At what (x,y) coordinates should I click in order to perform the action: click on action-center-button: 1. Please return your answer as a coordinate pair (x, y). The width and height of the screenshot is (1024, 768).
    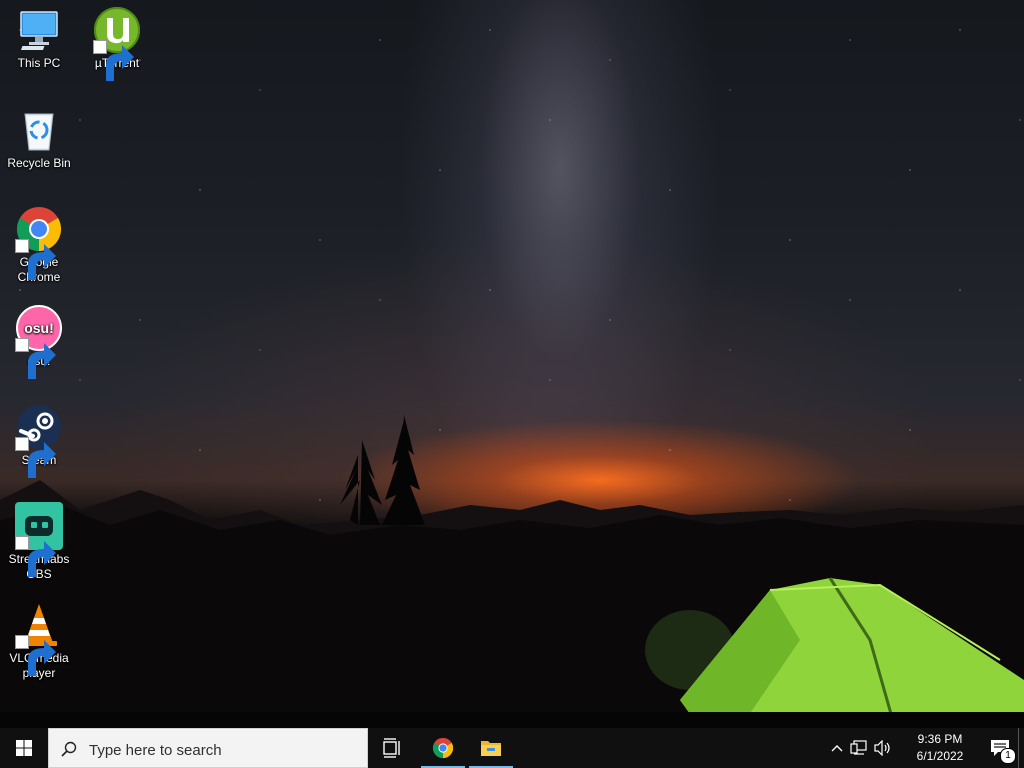
    Looking at the image, I should click on (1000, 748).